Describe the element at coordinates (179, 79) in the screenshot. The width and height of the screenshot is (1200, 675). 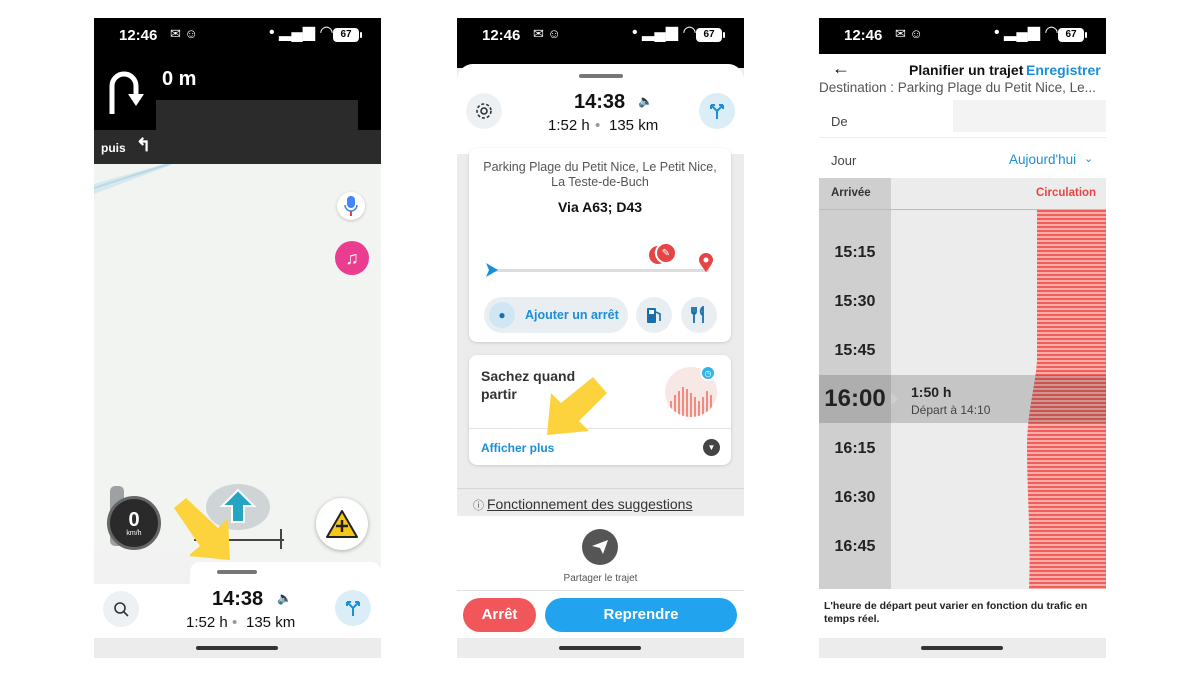
I see `turn-distance: 0 m` at that location.